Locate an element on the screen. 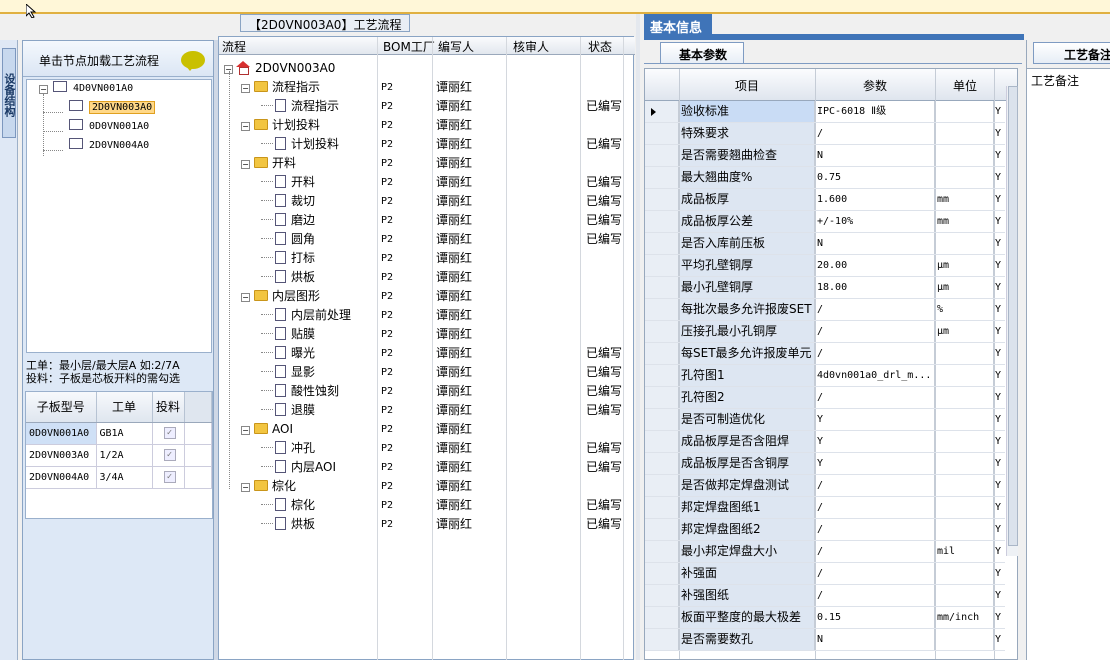 The height and width of the screenshot is (660, 1110). flow-group-row: − 棕化 P2 谭丽红 is located at coordinates (427, 486).